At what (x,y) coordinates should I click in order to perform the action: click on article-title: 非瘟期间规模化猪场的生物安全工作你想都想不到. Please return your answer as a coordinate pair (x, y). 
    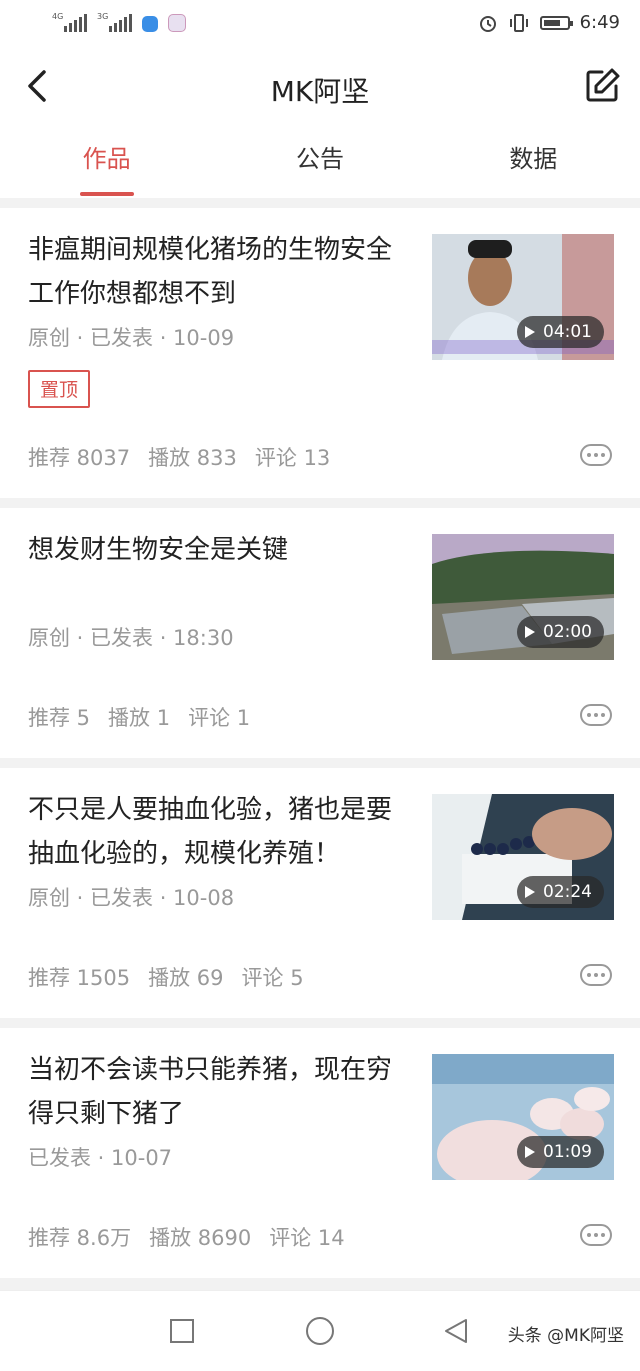
    Looking at the image, I should click on (218, 272).